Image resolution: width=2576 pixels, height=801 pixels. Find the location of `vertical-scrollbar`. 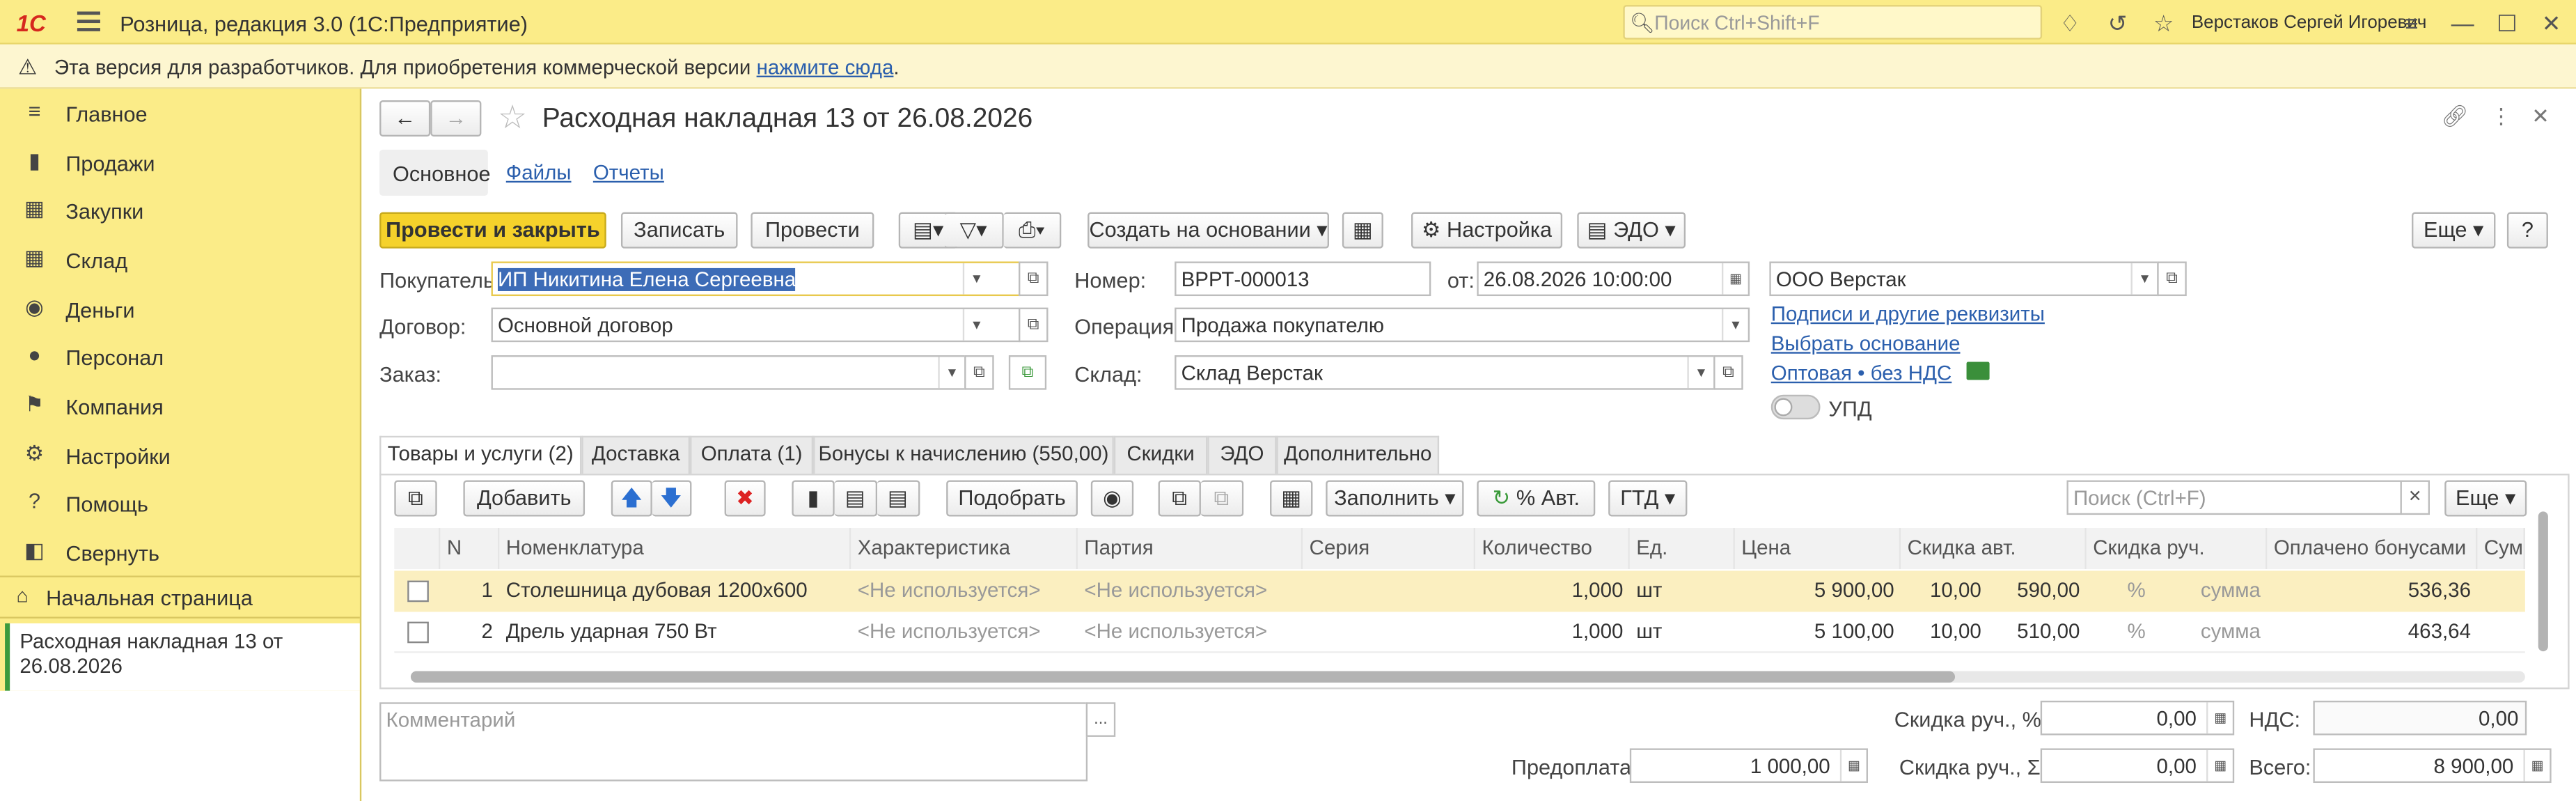

vertical-scrollbar is located at coordinates (2543, 581).